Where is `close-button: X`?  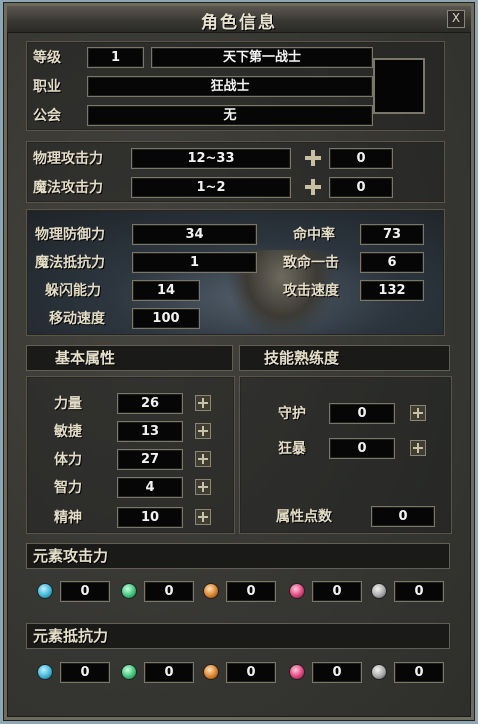
close-button: X is located at coordinates (456, 19).